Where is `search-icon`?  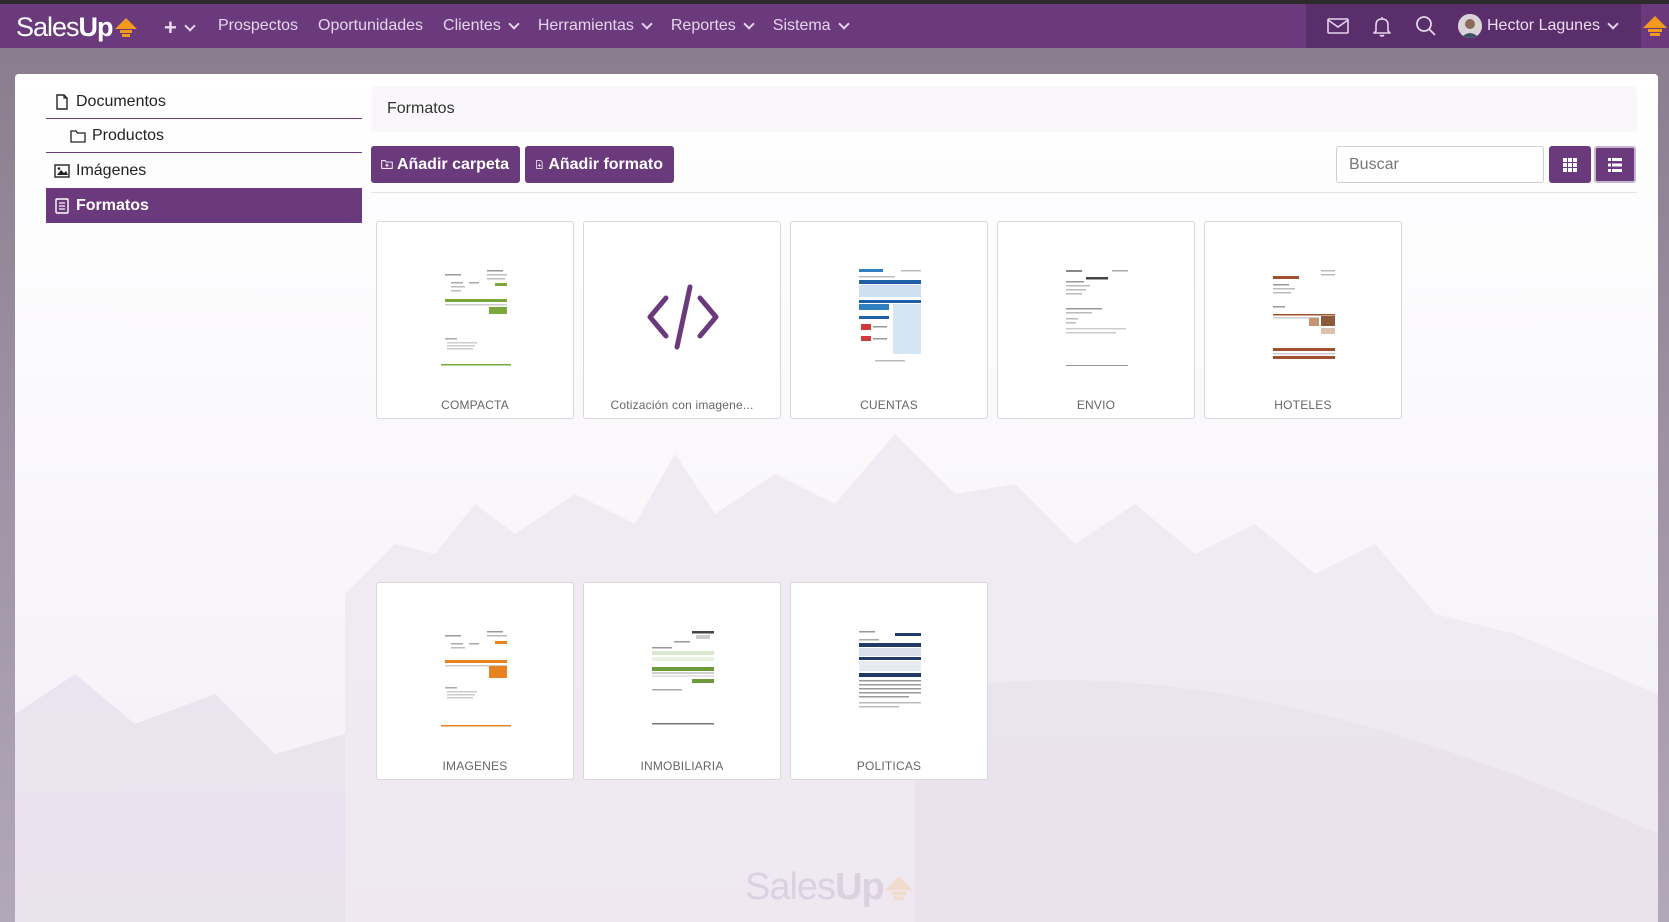
search-icon is located at coordinates (1426, 26).